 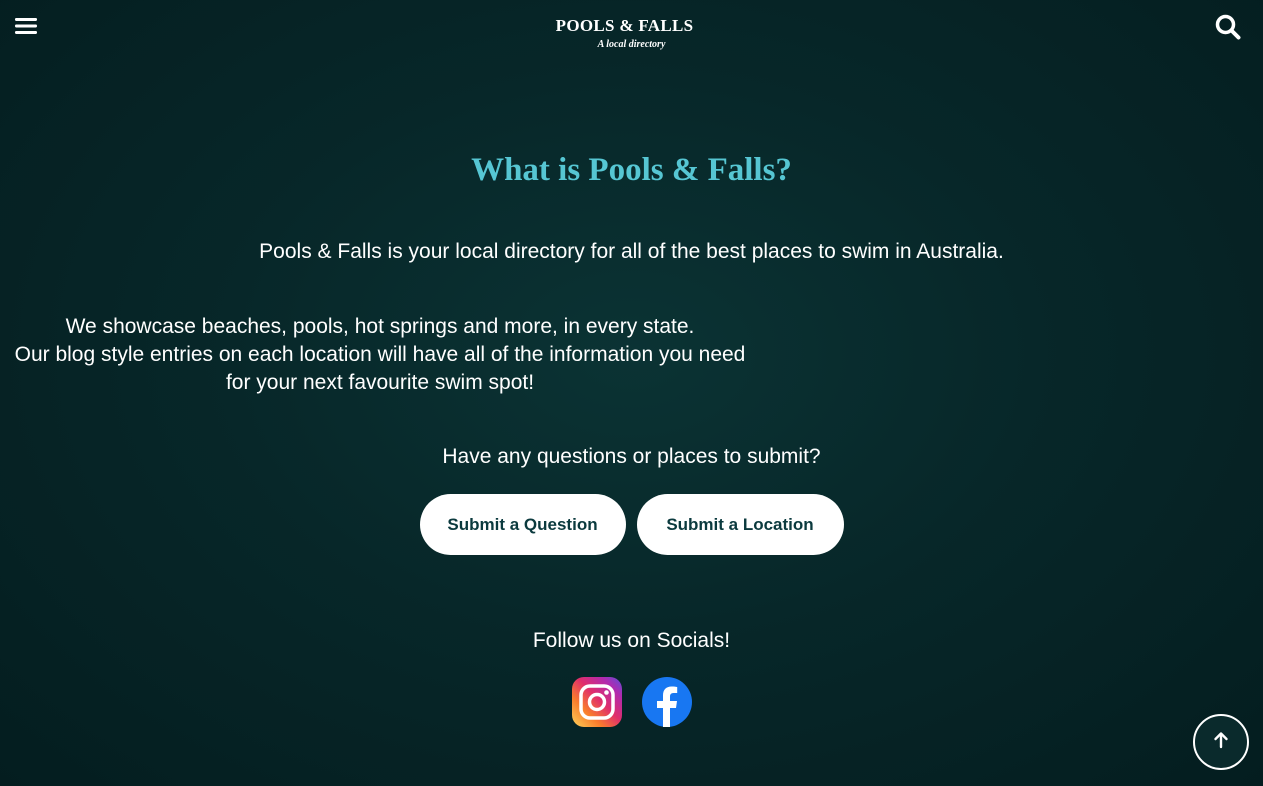 I want to click on instagram-icon, so click(x=596, y=702).